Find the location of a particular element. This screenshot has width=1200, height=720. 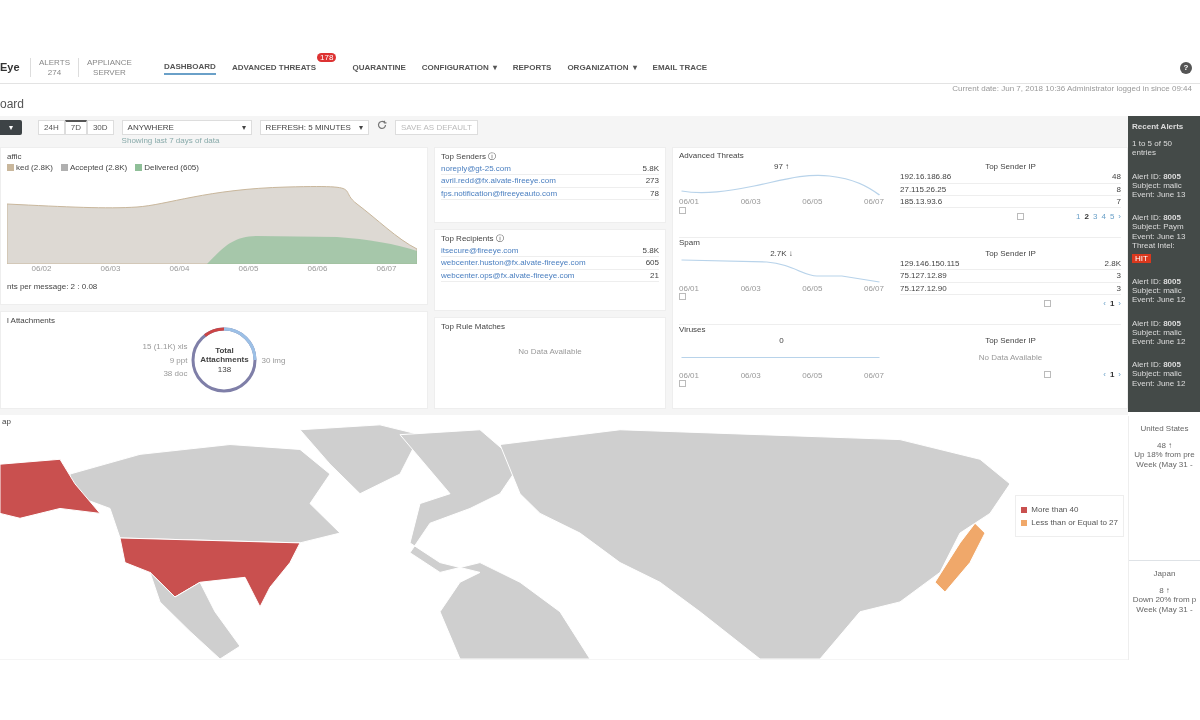

range-tab: 7D is located at coordinates (75, 127).